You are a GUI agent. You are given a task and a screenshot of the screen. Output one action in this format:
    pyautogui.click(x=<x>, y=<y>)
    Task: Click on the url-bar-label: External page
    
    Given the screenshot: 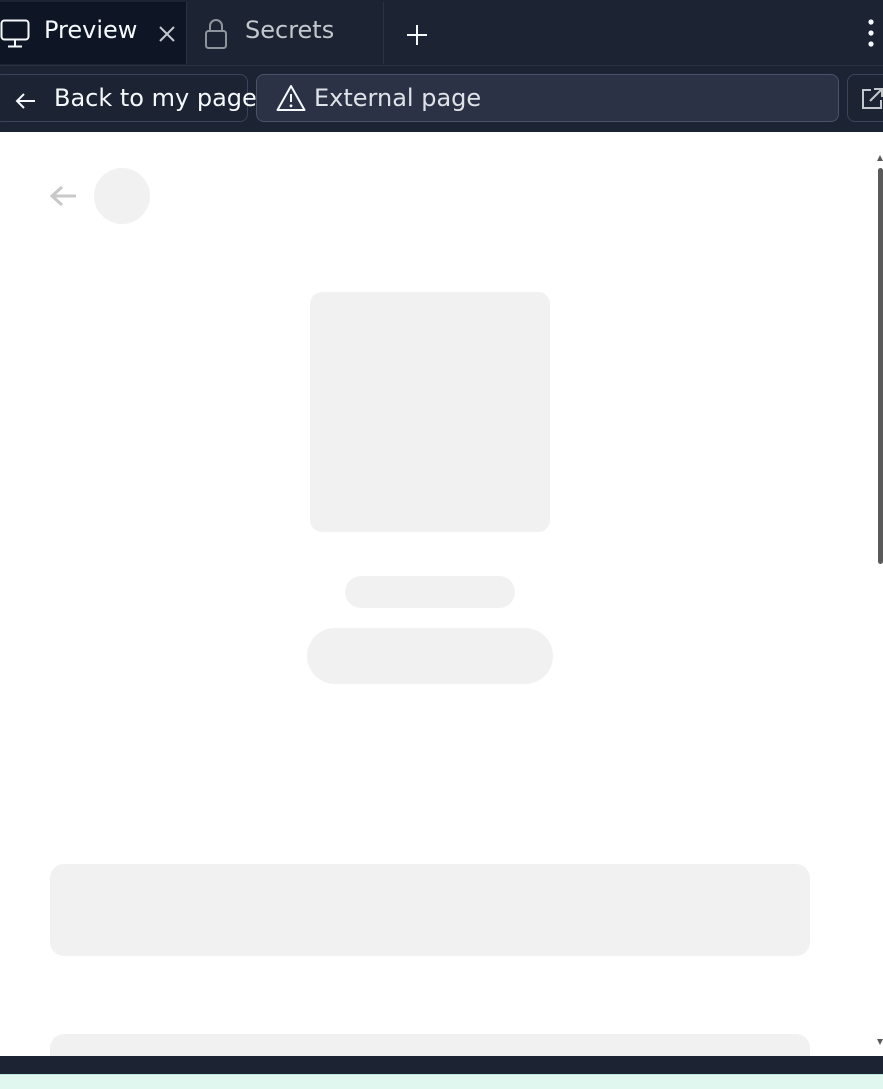 What is the action you would take?
    pyautogui.click(x=398, y=98)
    